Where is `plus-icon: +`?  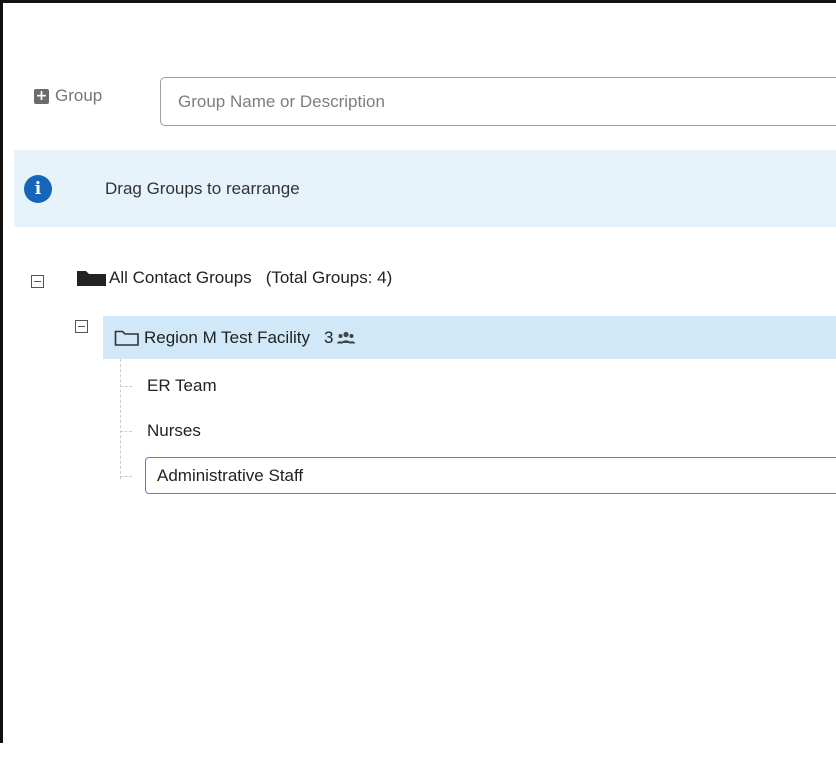 plus-icon: + is located at coordinates (41, 95).